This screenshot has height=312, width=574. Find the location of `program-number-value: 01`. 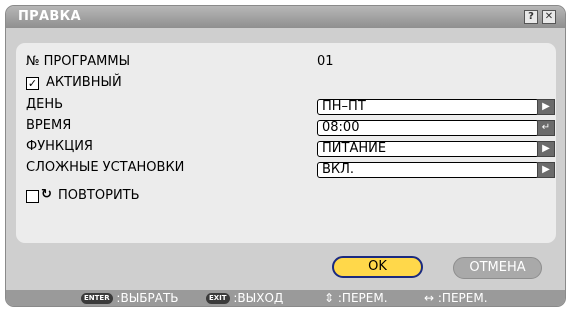

program-number-value: 01 is located at coordinates (325, 61).